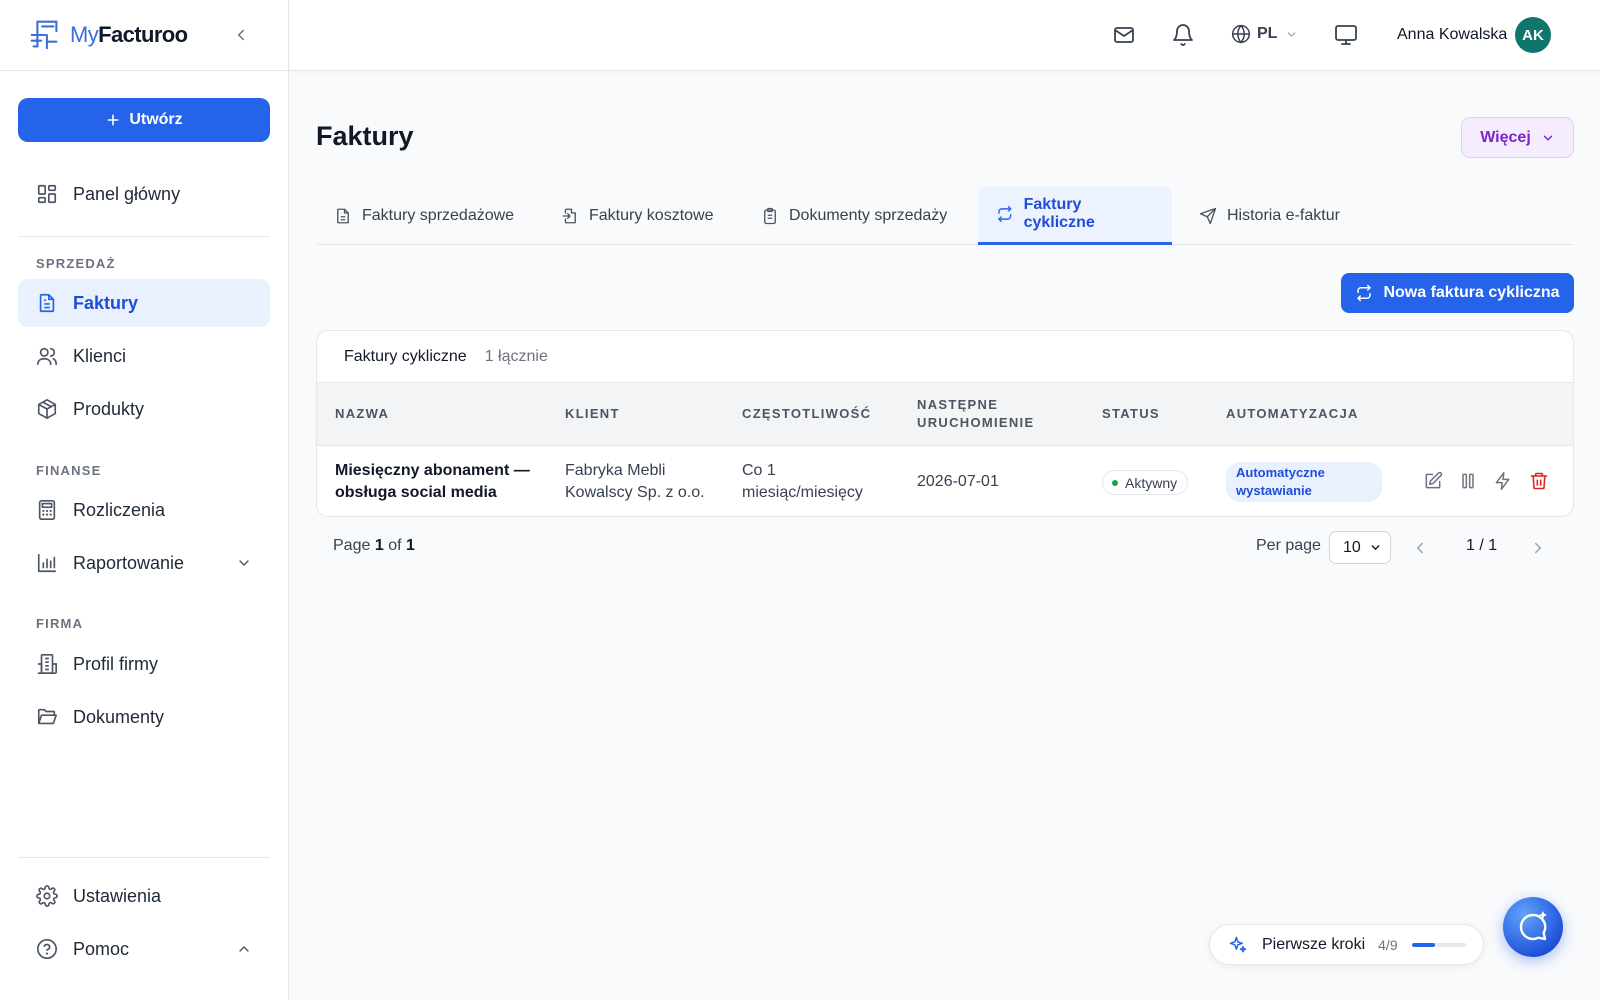 The height and width of the screenshot is (1000, 1600). What do you see at coordinates (976, 422) in the screenshot?
I see `column-header-next-run-line2: URUCHOMIENIE` at bounding box center [976, 422].